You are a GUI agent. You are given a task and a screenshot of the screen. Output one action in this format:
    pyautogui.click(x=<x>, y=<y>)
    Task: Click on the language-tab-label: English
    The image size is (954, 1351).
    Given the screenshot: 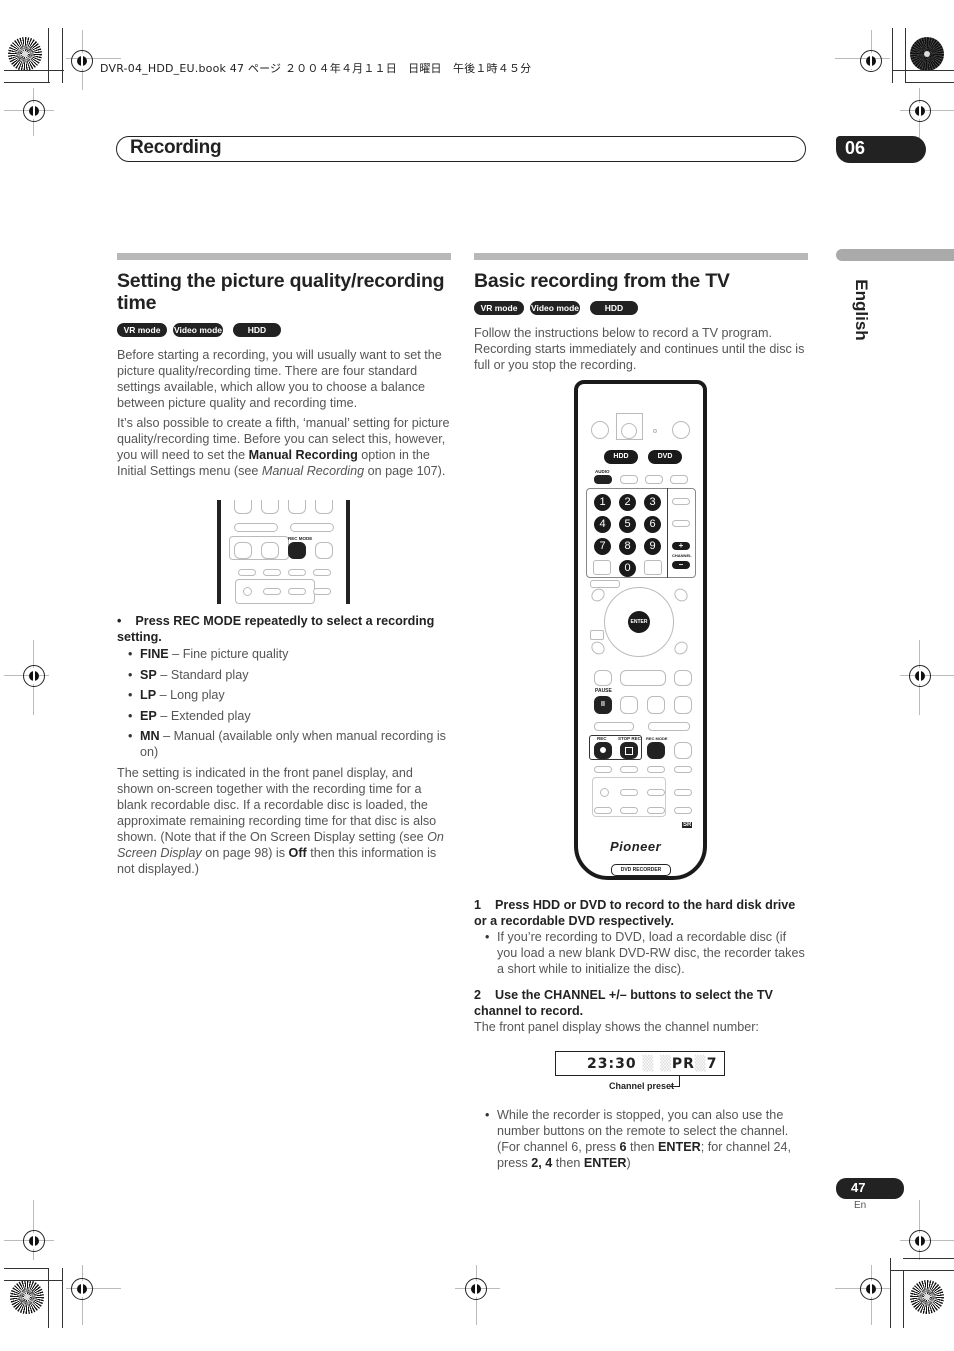 What is the action you would take?
    pyautogui.click(x=861, y=310)
    